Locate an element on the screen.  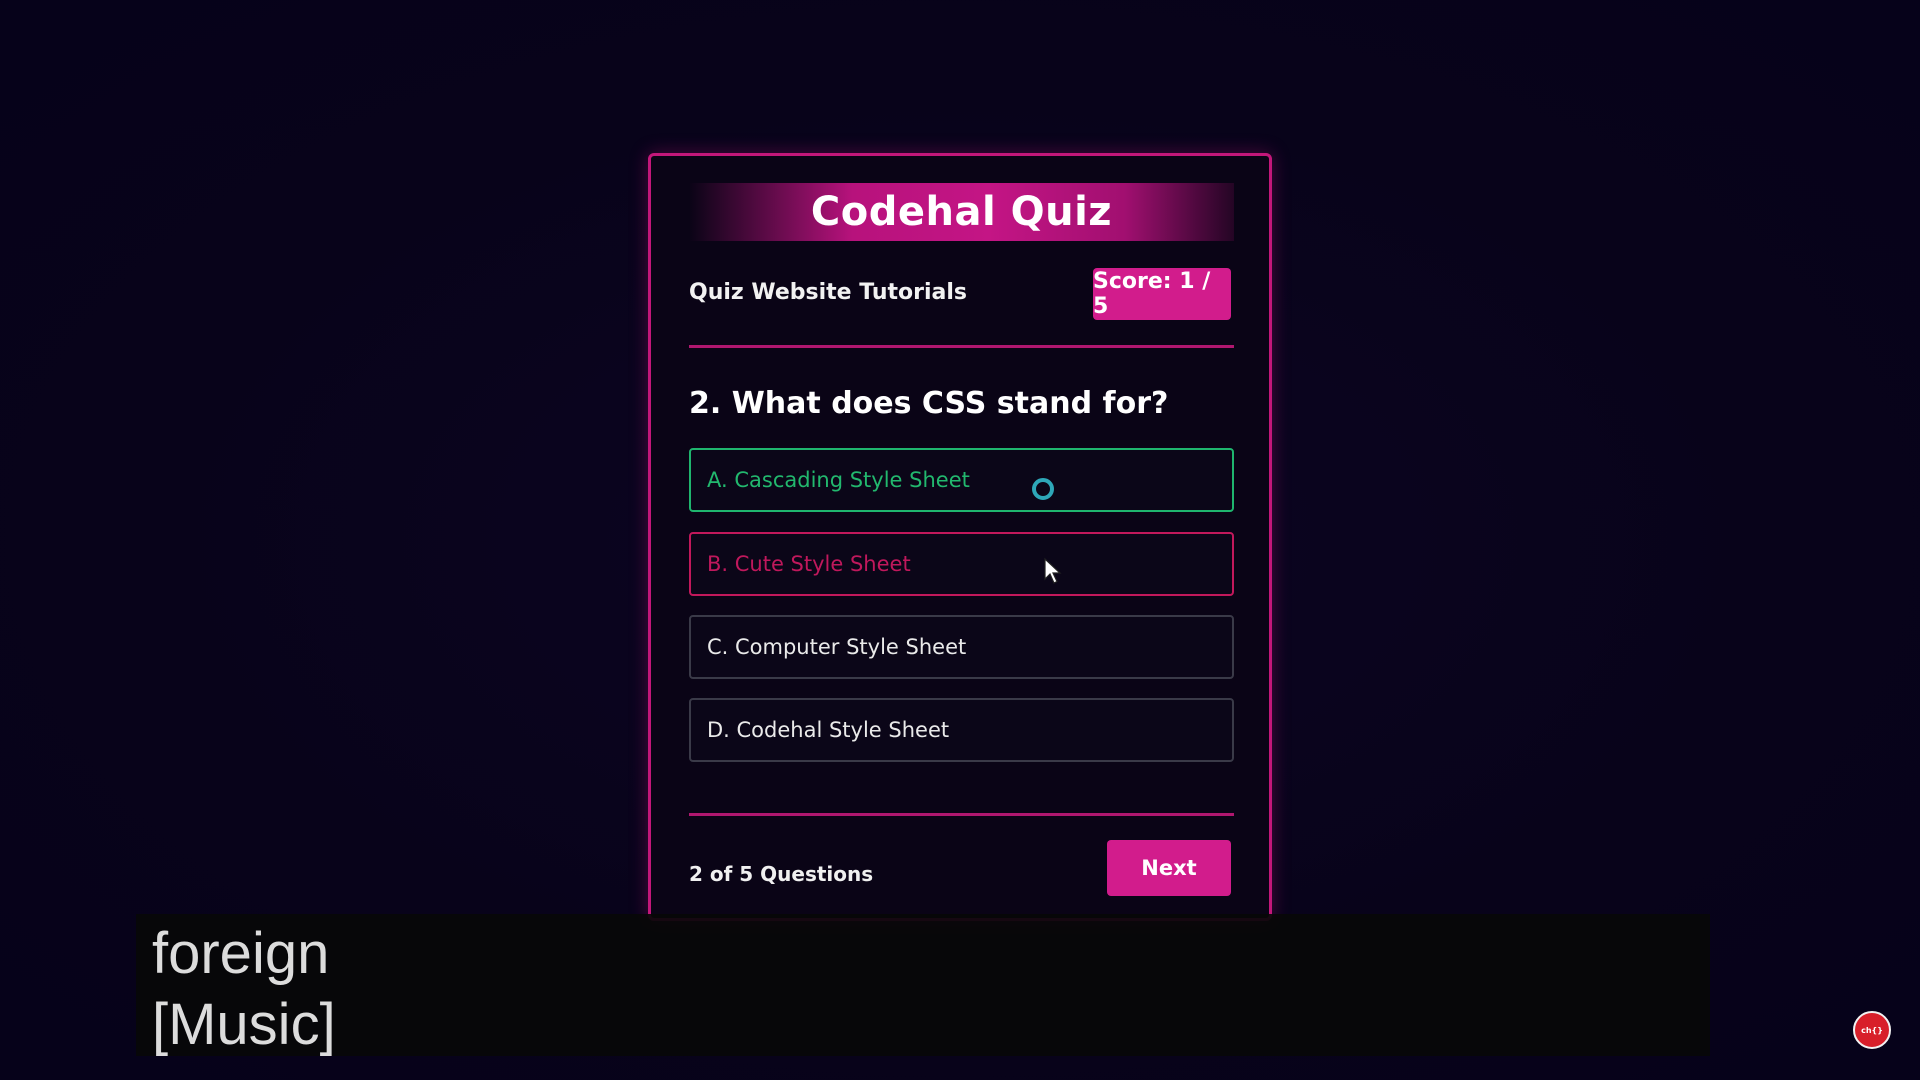
quiz-title-bar: Codehal Quiz is located at coordinates (961, 212).